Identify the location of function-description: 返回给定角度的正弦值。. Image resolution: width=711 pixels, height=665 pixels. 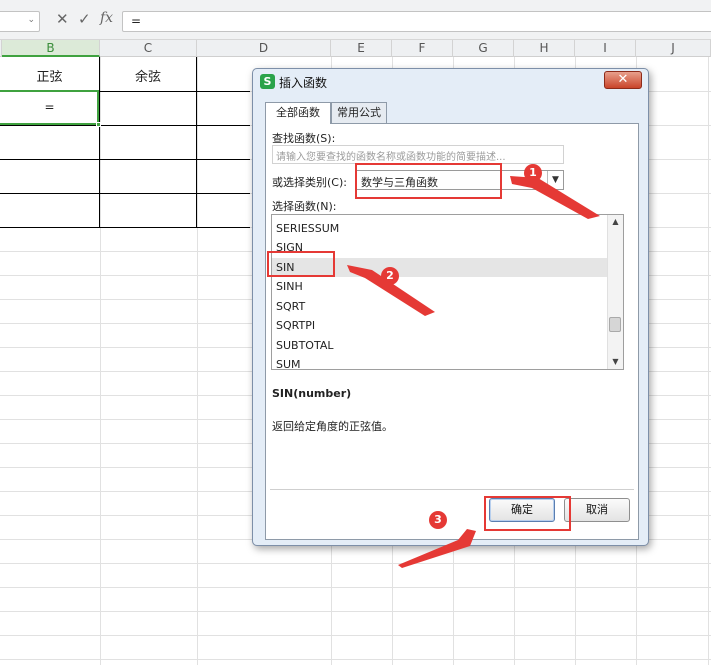
(332, 426).